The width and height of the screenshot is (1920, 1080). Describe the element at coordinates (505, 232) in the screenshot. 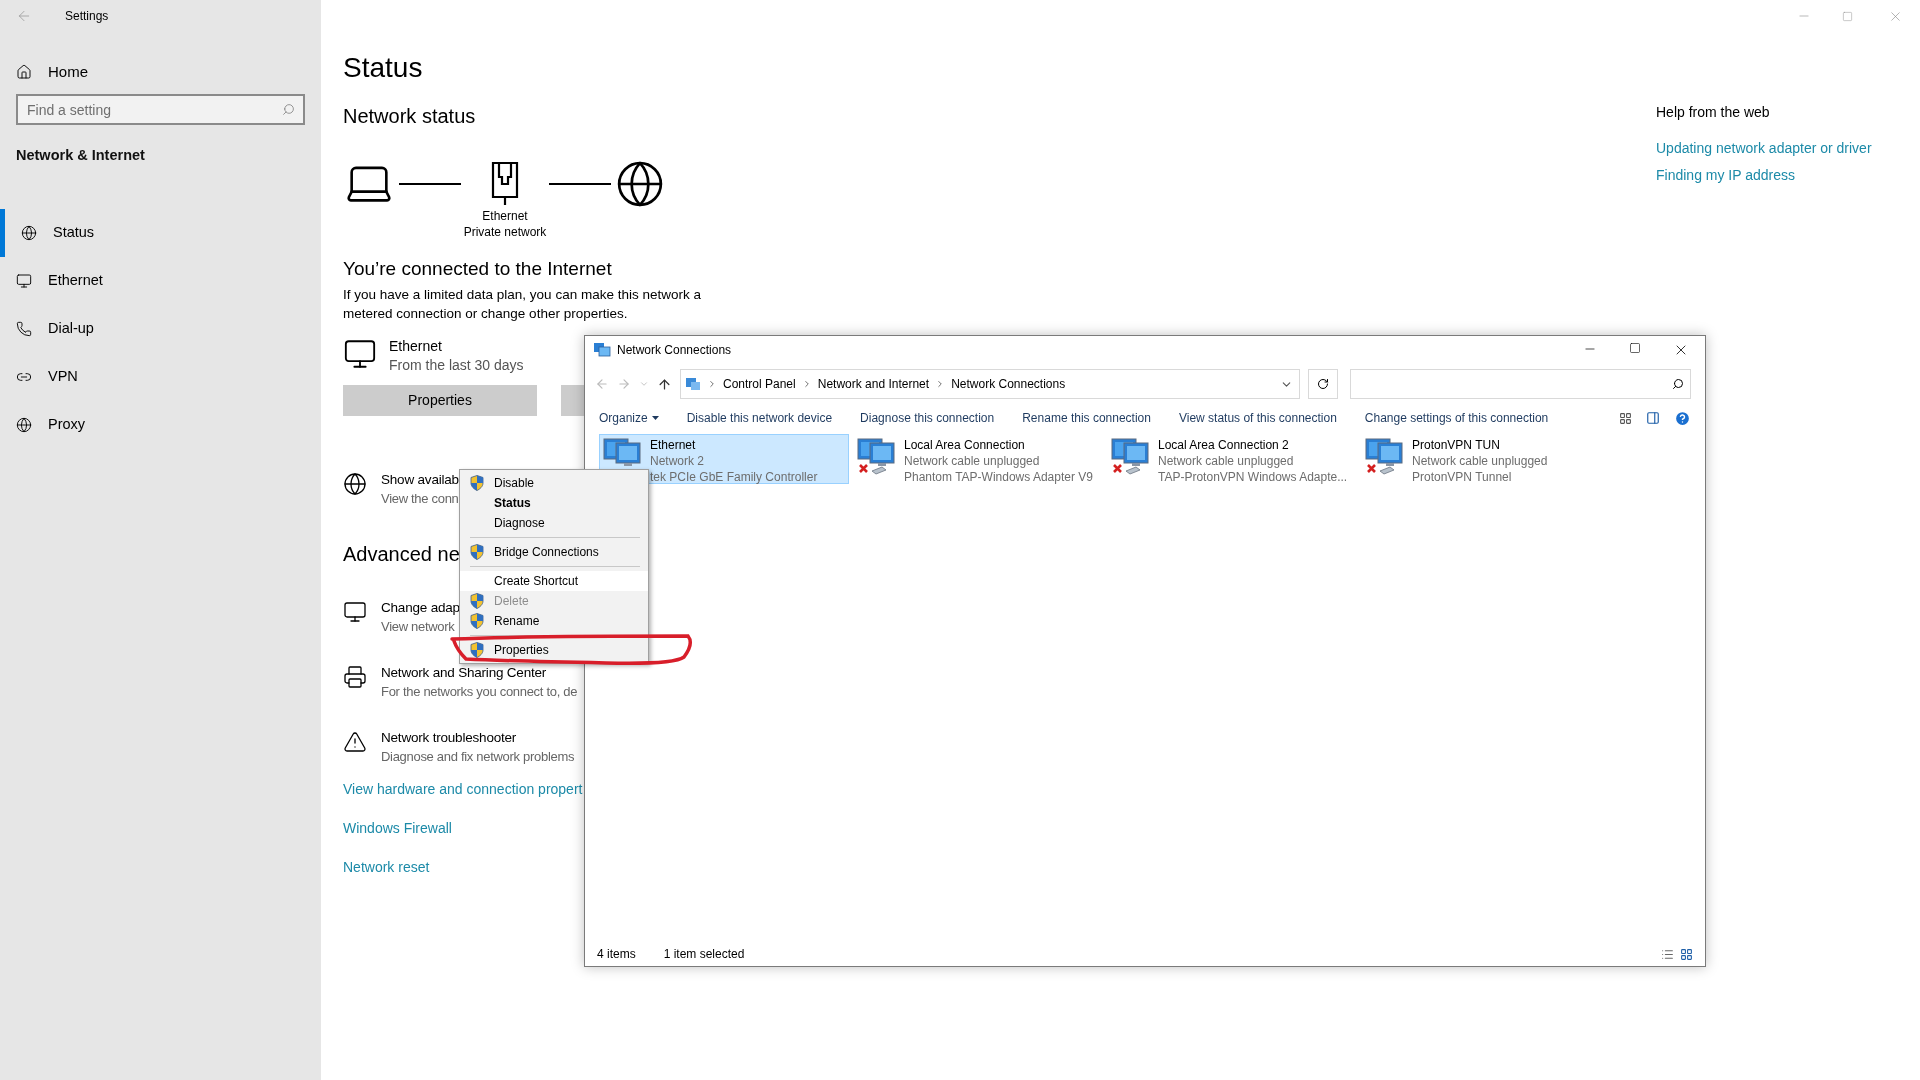

I see `diagram-label: Private network` at that location.